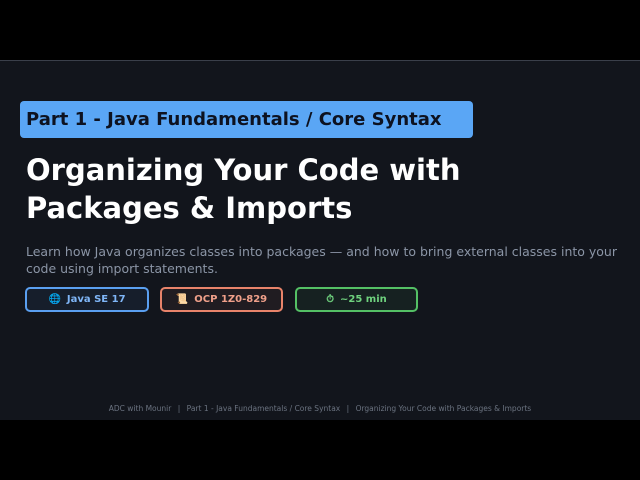 Image resolution: width=640 pixels, height=480 pixels. I want to click on title-line-2: Packages & Imports, so click(189, 208).